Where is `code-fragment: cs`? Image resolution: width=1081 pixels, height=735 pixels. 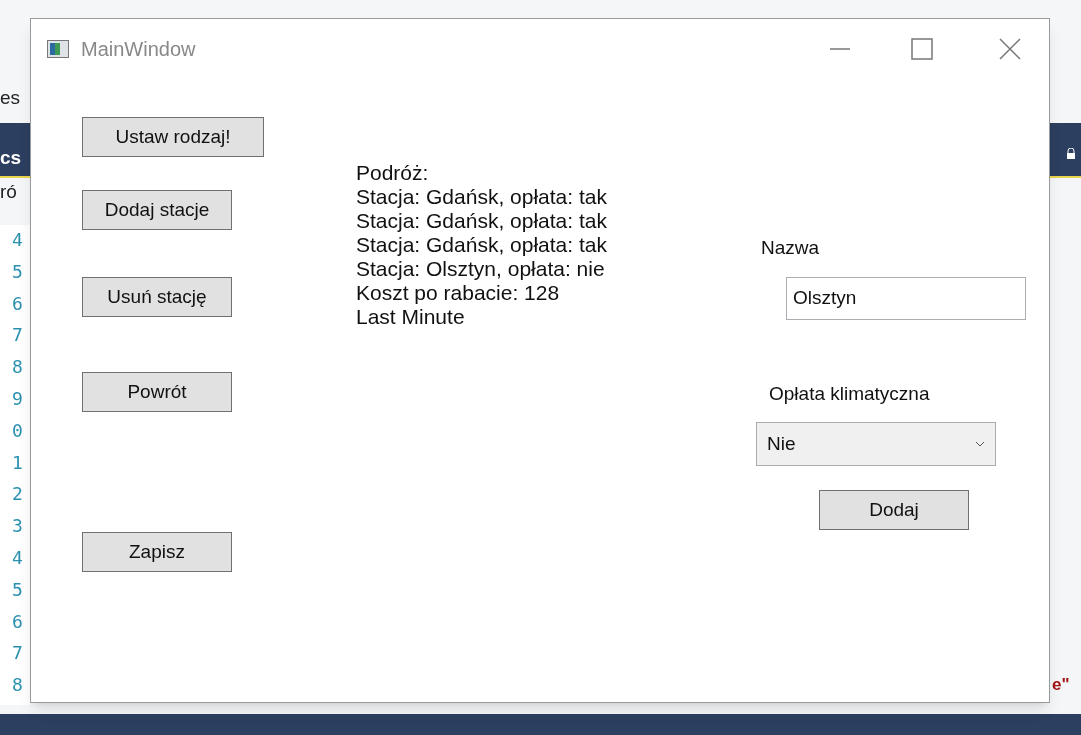 code-fragment: cs is located at coordinates (11, 158).